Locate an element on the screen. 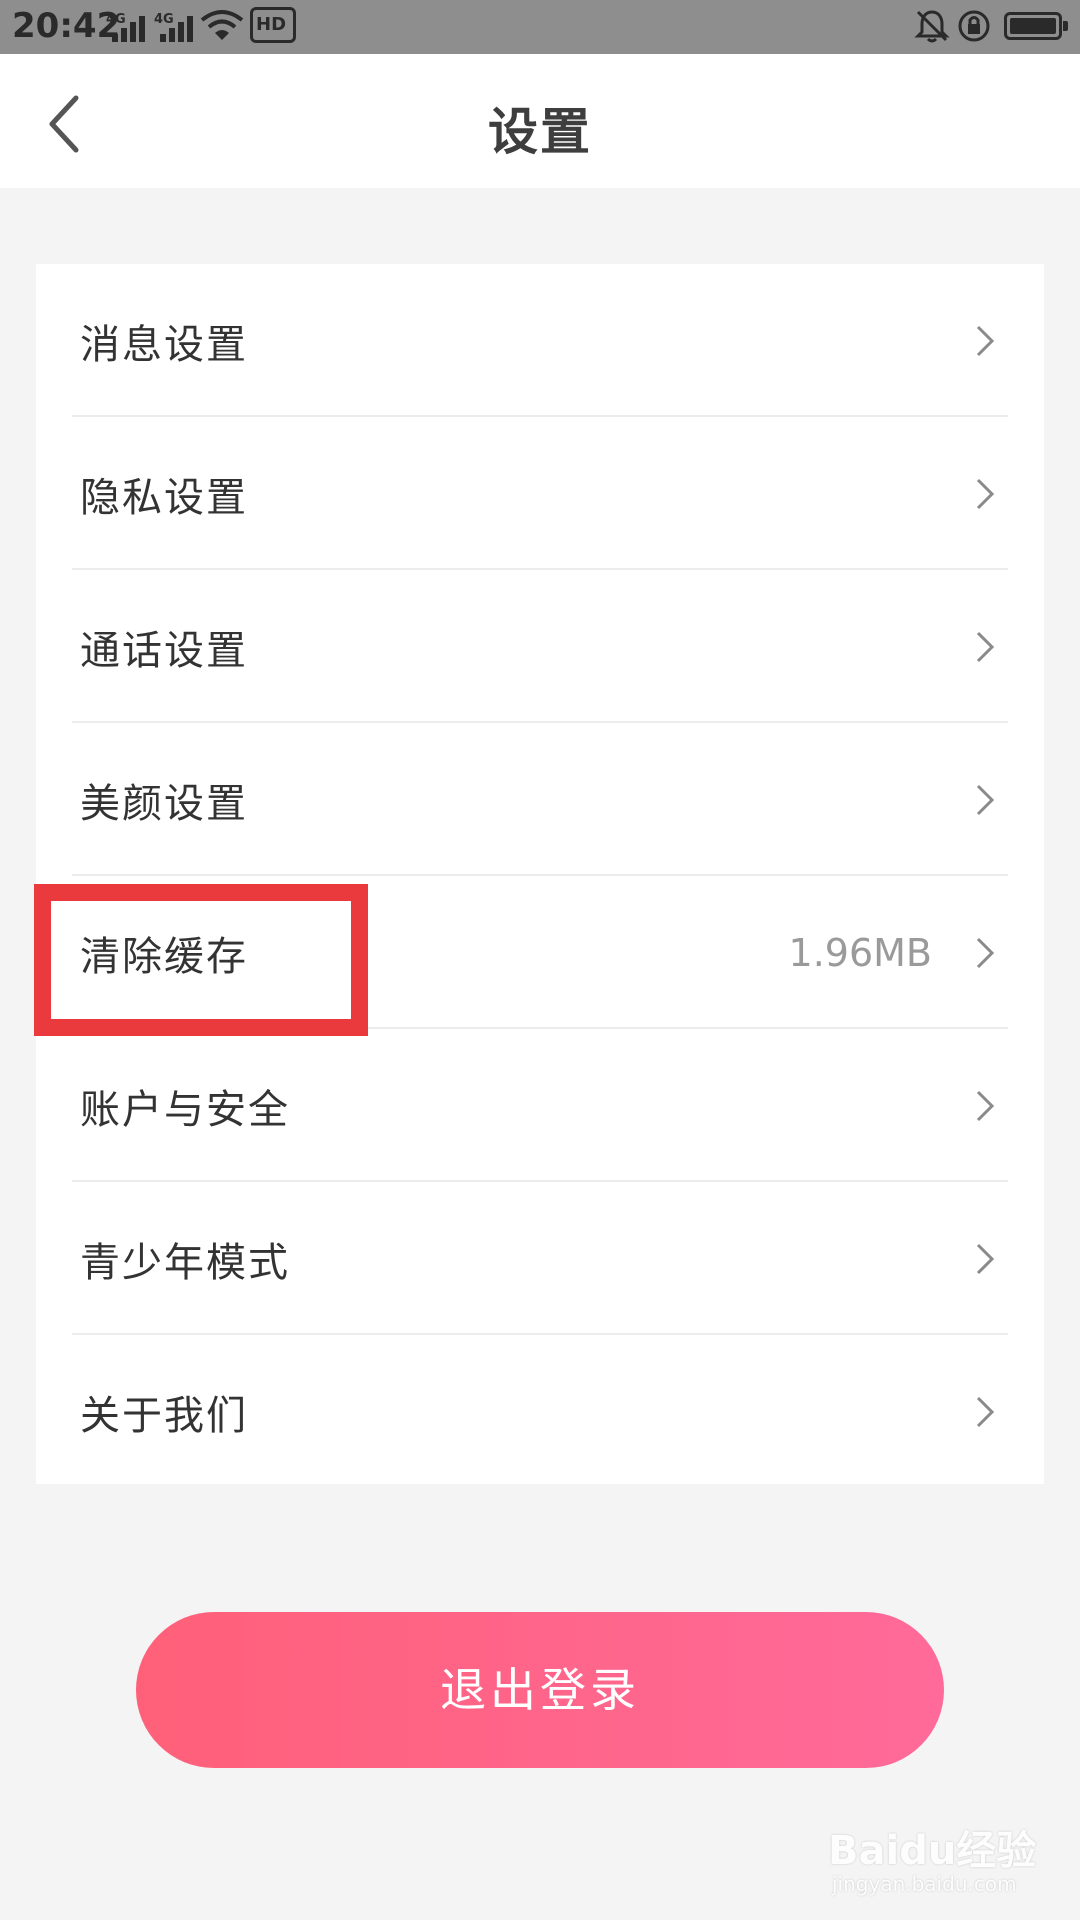 The image size is (1080, 1920). highlight-annotation is located at coordinates (201, 960).